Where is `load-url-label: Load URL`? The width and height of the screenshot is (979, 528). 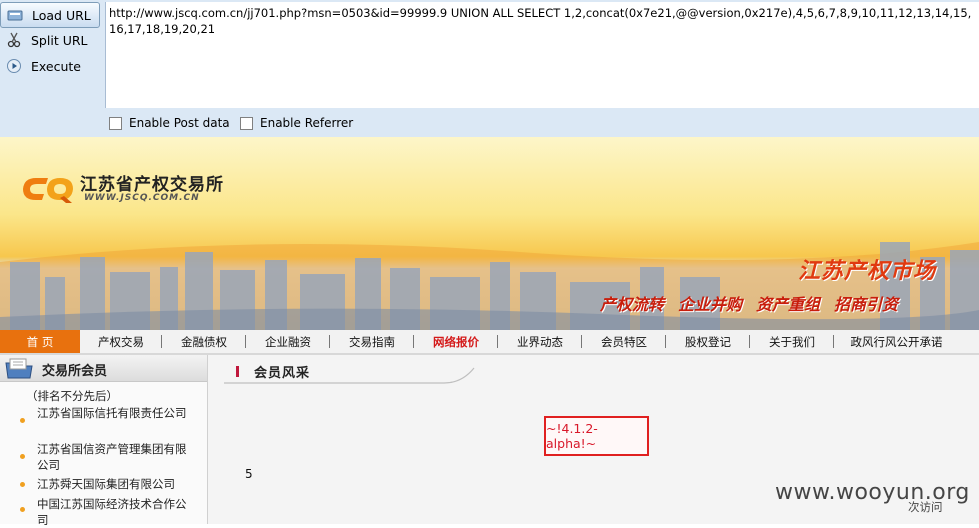
load-url-label: Load URL is located at coordinates (61, 15).